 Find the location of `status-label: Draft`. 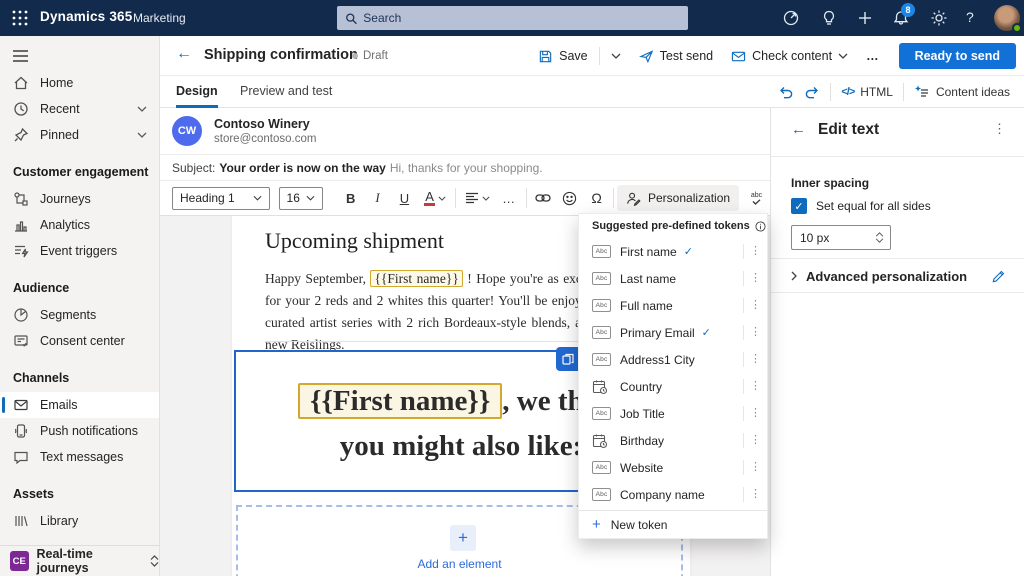

status-label: Draft is located at coordinates (375, 56).